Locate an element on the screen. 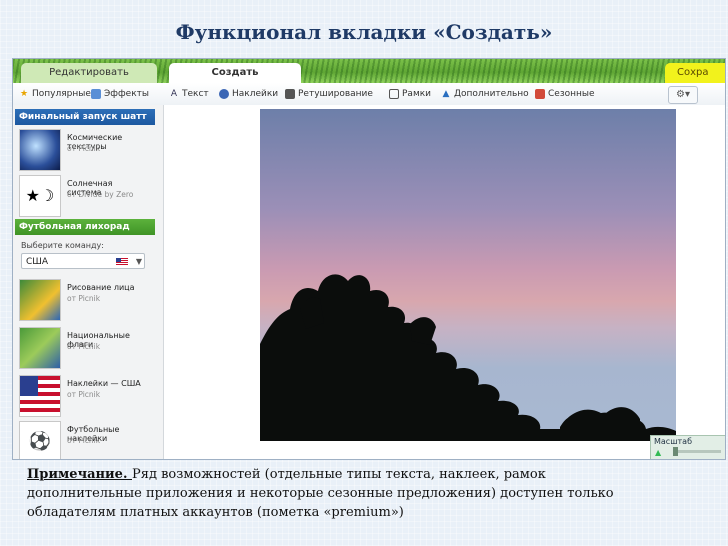 This screenshot has width=728, height=546. team-label: Выберите команду: is located at coordinates (62, 245).